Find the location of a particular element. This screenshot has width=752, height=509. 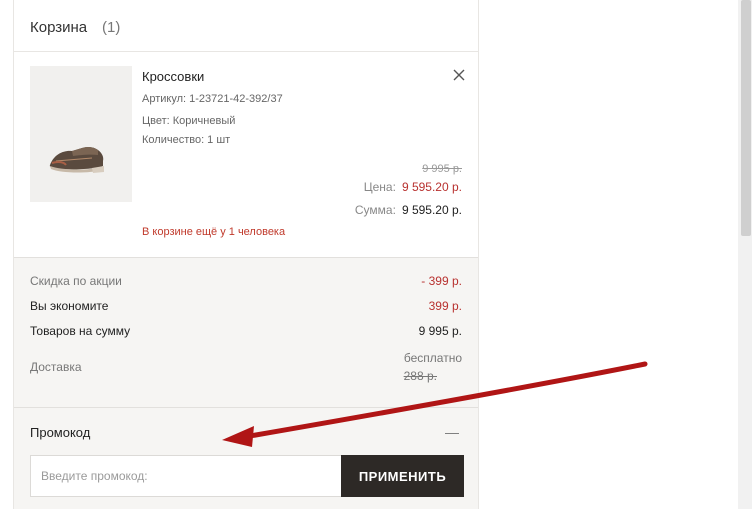

product-color: Цвет: Коричневый is located at coordinates (189, 121).